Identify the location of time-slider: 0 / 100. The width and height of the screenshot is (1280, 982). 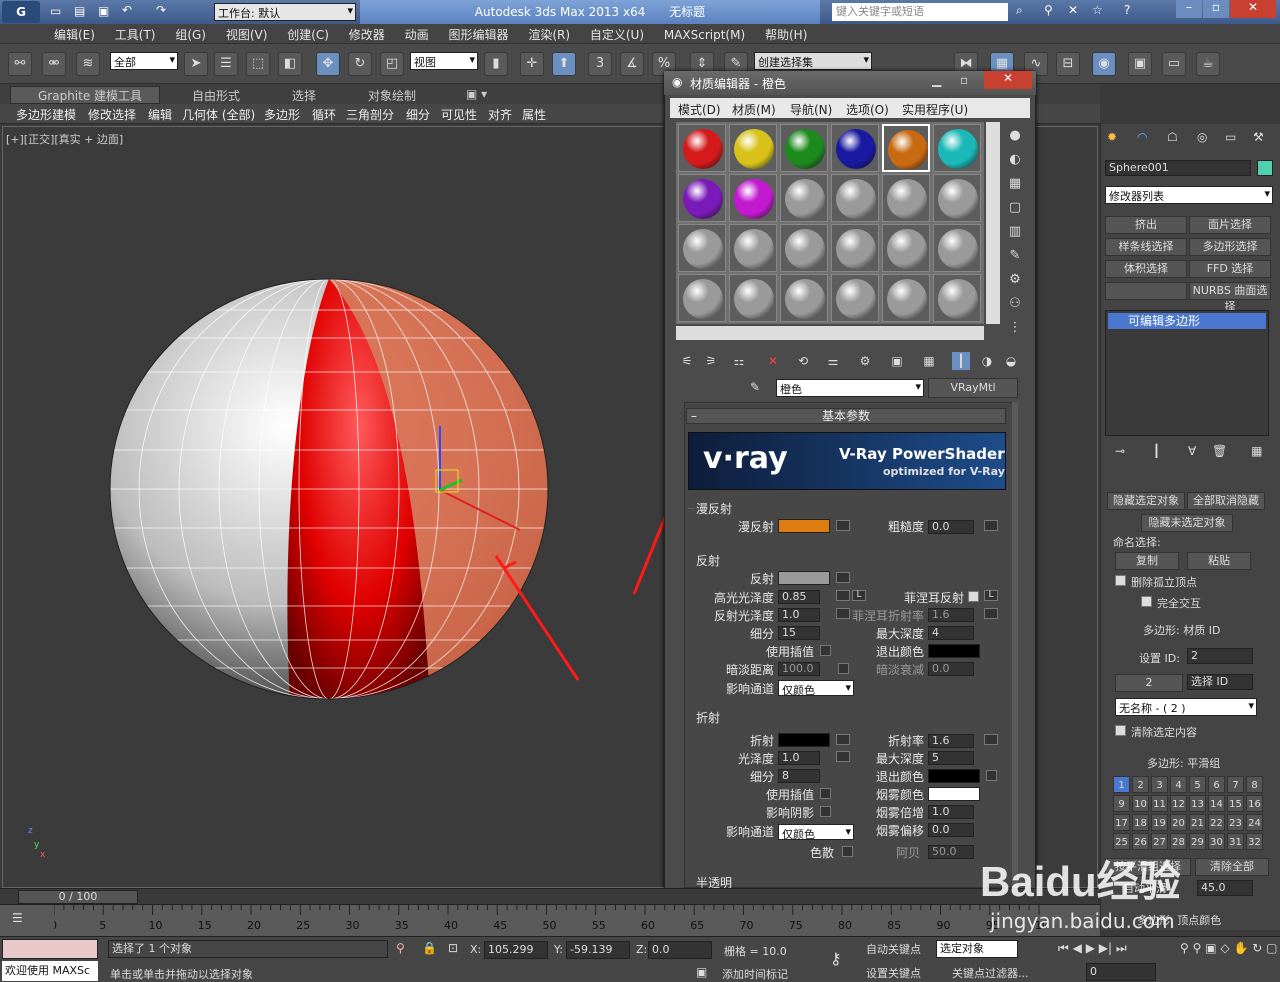
(550, 896).